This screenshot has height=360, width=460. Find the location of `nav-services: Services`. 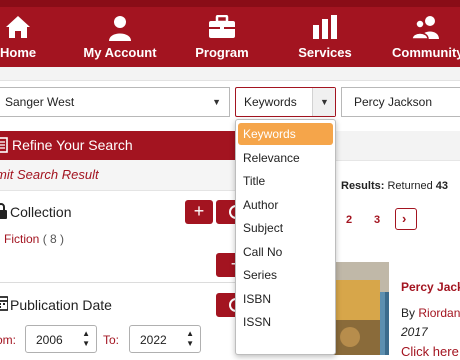

nav-services: Services is located at coordinates (325, 37).